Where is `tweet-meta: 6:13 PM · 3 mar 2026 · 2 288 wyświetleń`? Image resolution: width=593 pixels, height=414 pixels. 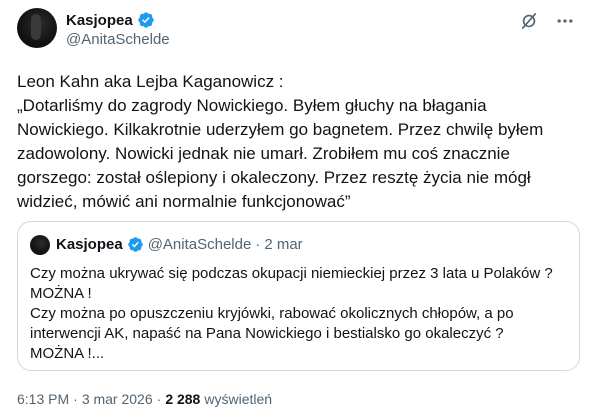
tweet-meta: 6:13 PM · 3 mar 2026 · 2 288 wyświetleń is located at coordinates (144, 399).